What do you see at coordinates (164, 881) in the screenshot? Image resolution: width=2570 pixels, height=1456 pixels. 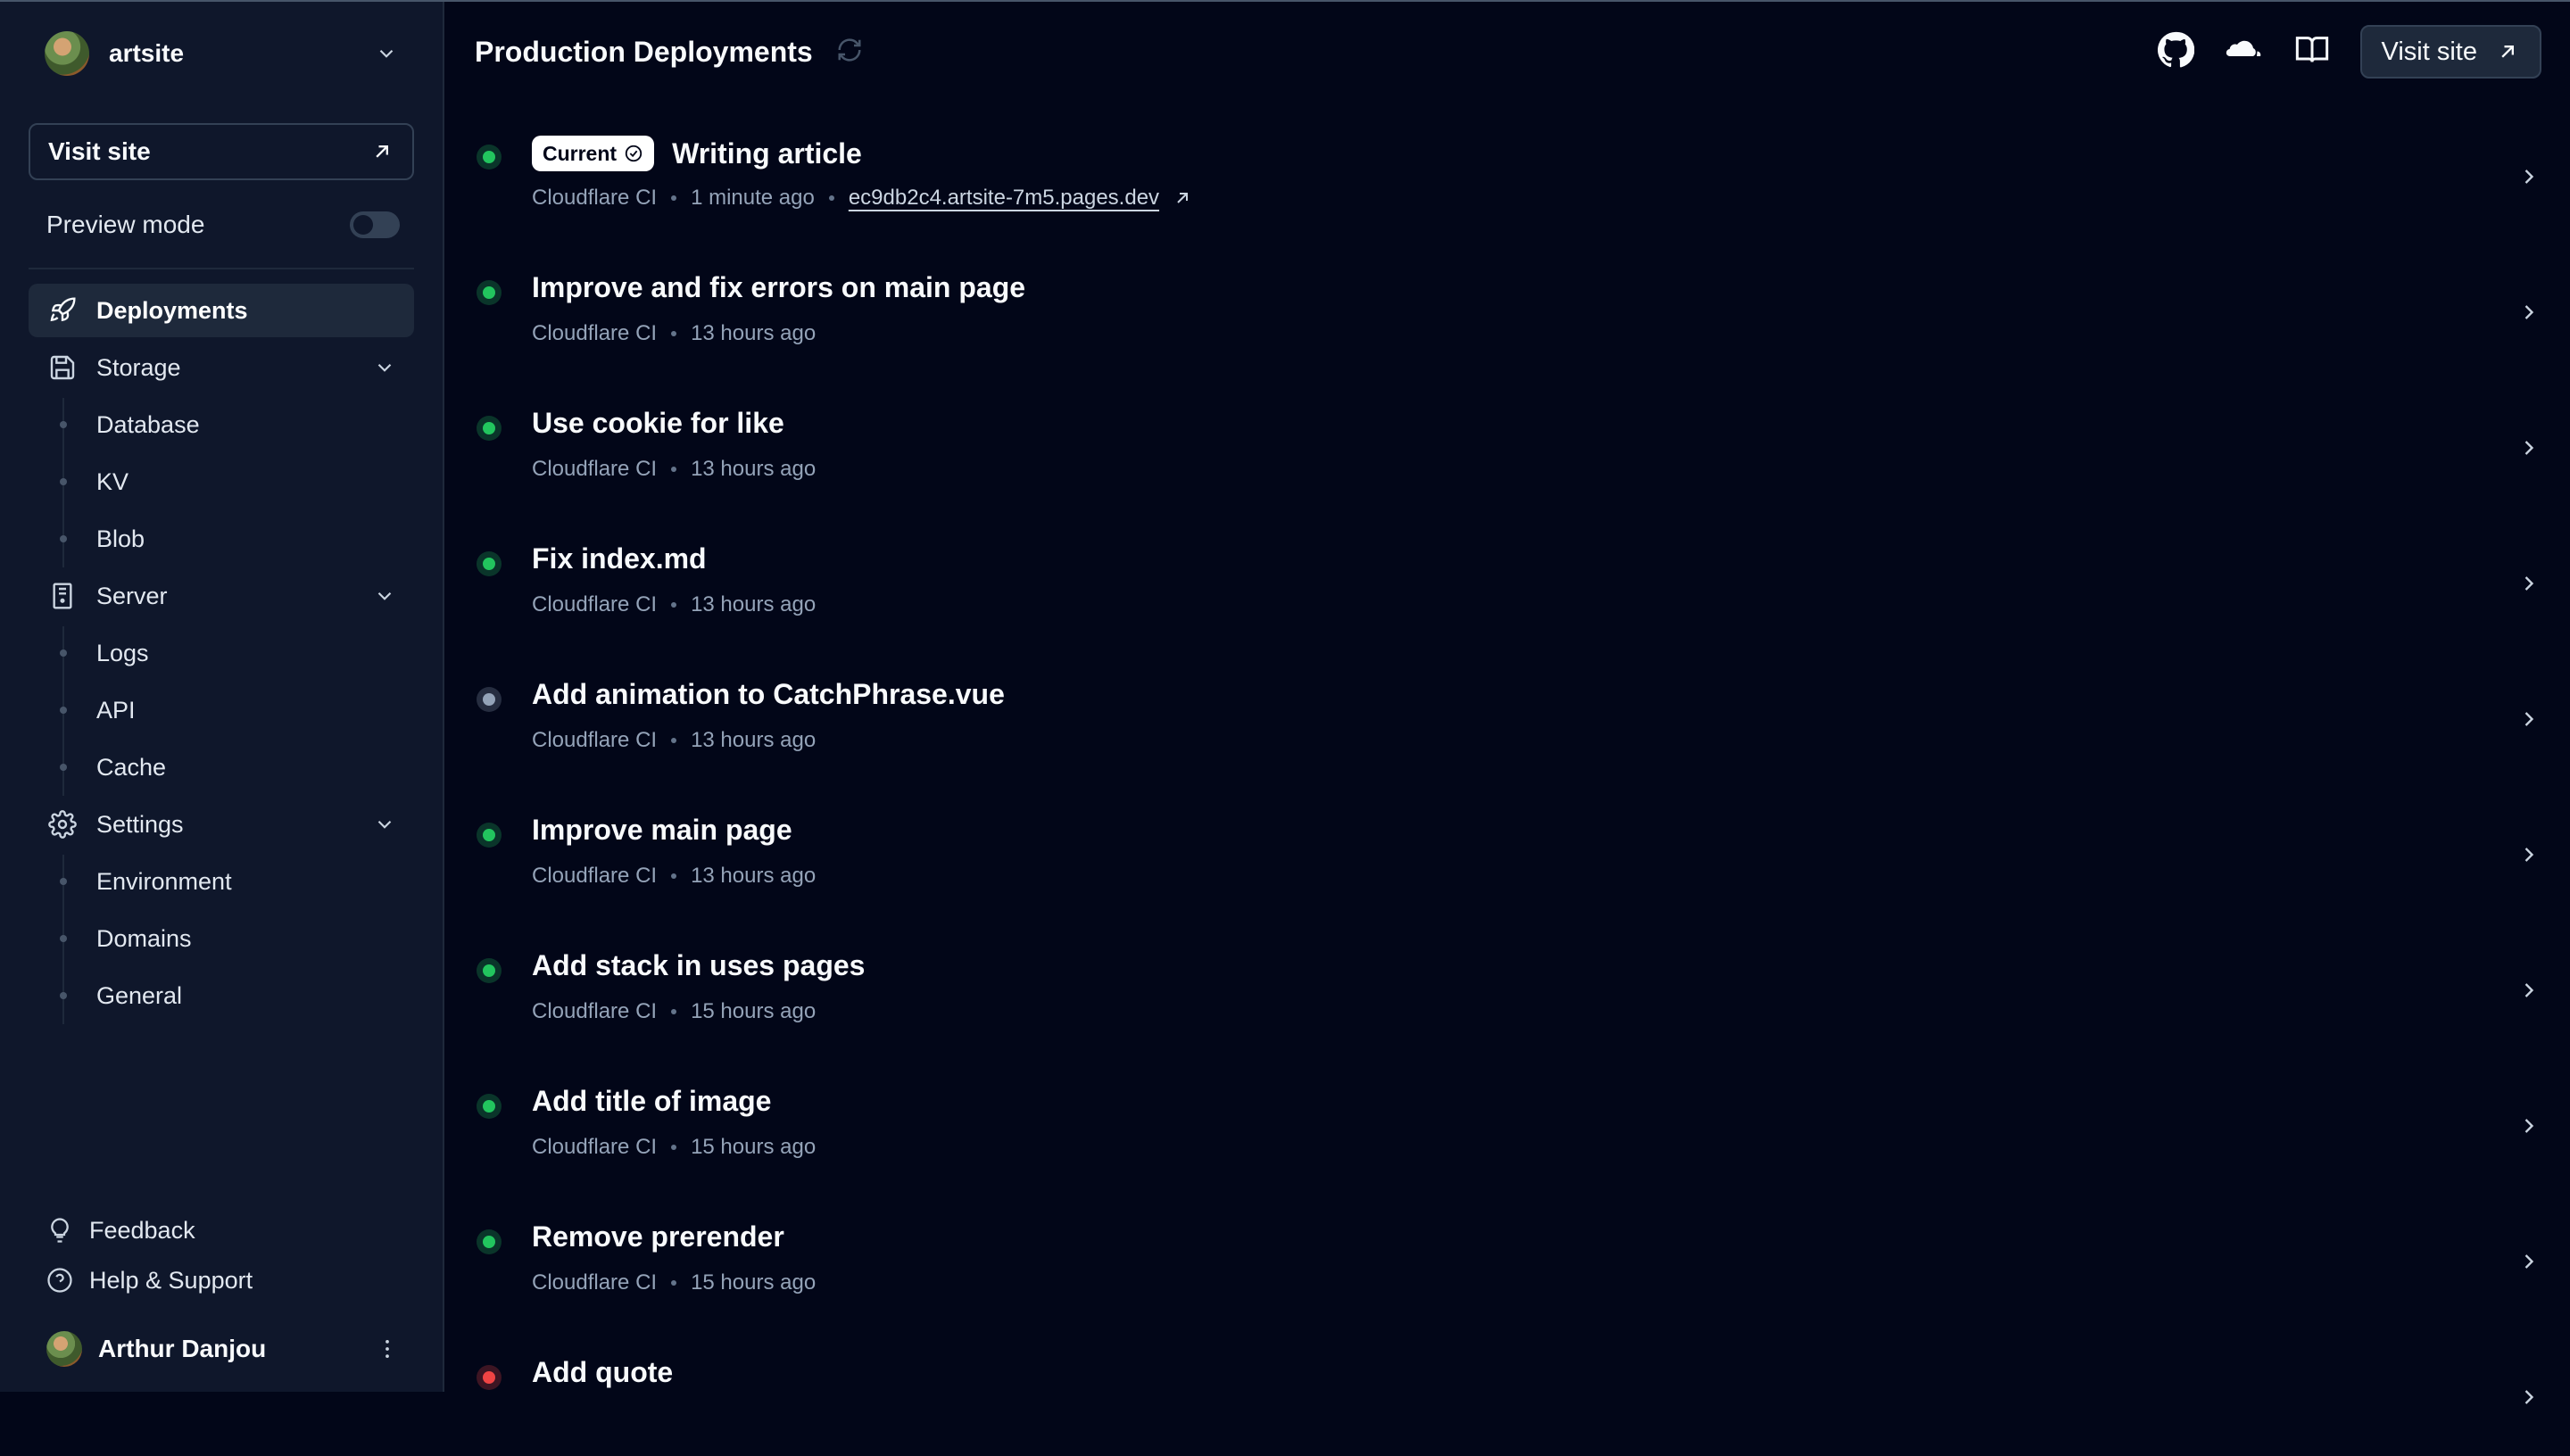 I see `sidebar-item-label: Environment` at bounding box center [164, 881].